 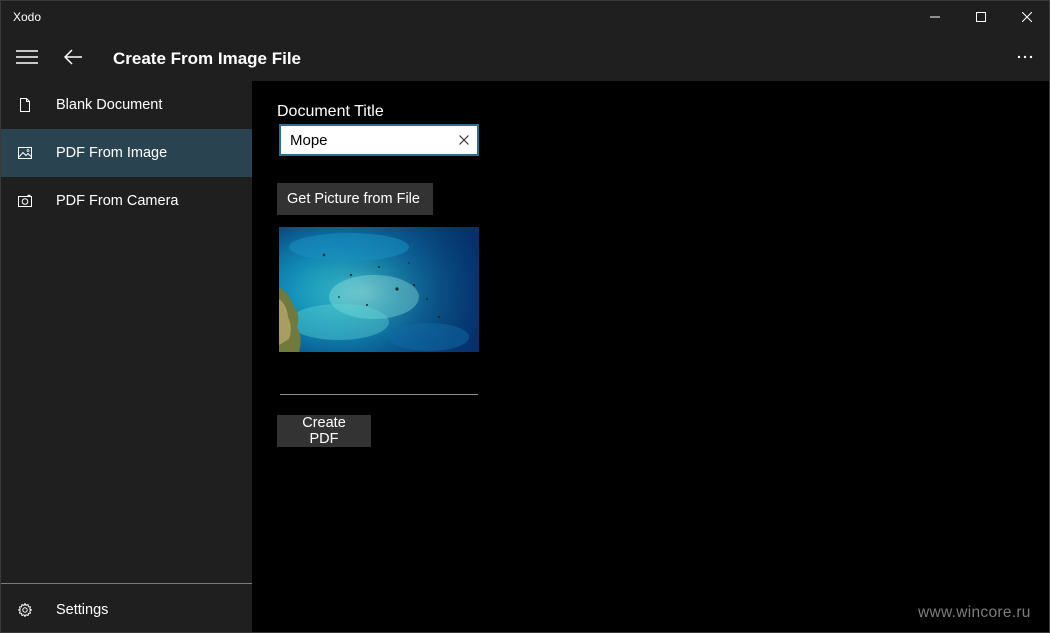 I want to click on hamburger-button, so click(x=27, y=57).